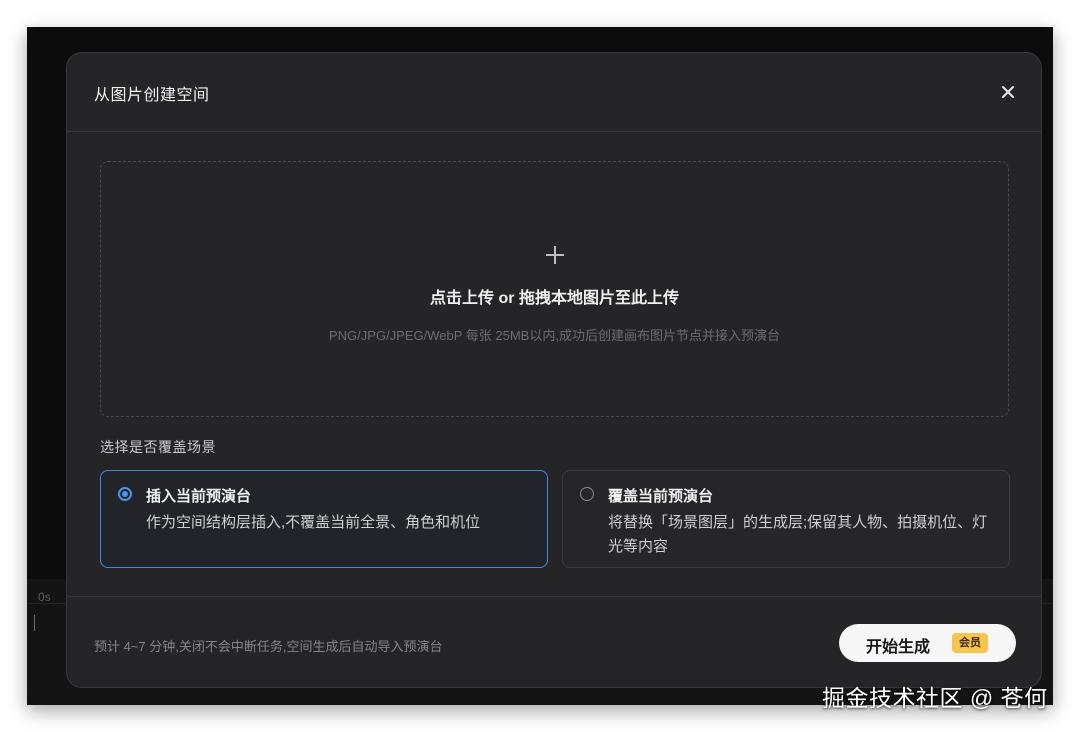 The width and height of the screenshot is (1080, 732). What do you see at coordinates (661, 496) in the screenshot?
I see `option-overwrite-title: 覆盖当前预演台` at bounding box center [661, 496].